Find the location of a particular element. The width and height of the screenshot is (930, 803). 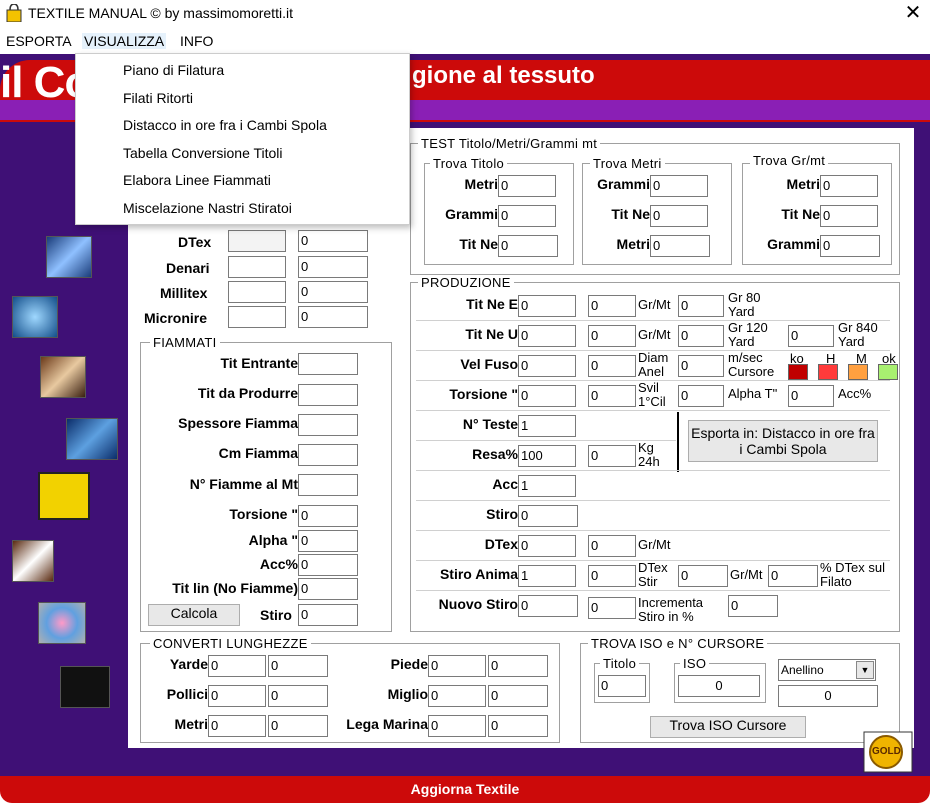

torsione-prod-input: 0 is located at coordinates (547, 396).